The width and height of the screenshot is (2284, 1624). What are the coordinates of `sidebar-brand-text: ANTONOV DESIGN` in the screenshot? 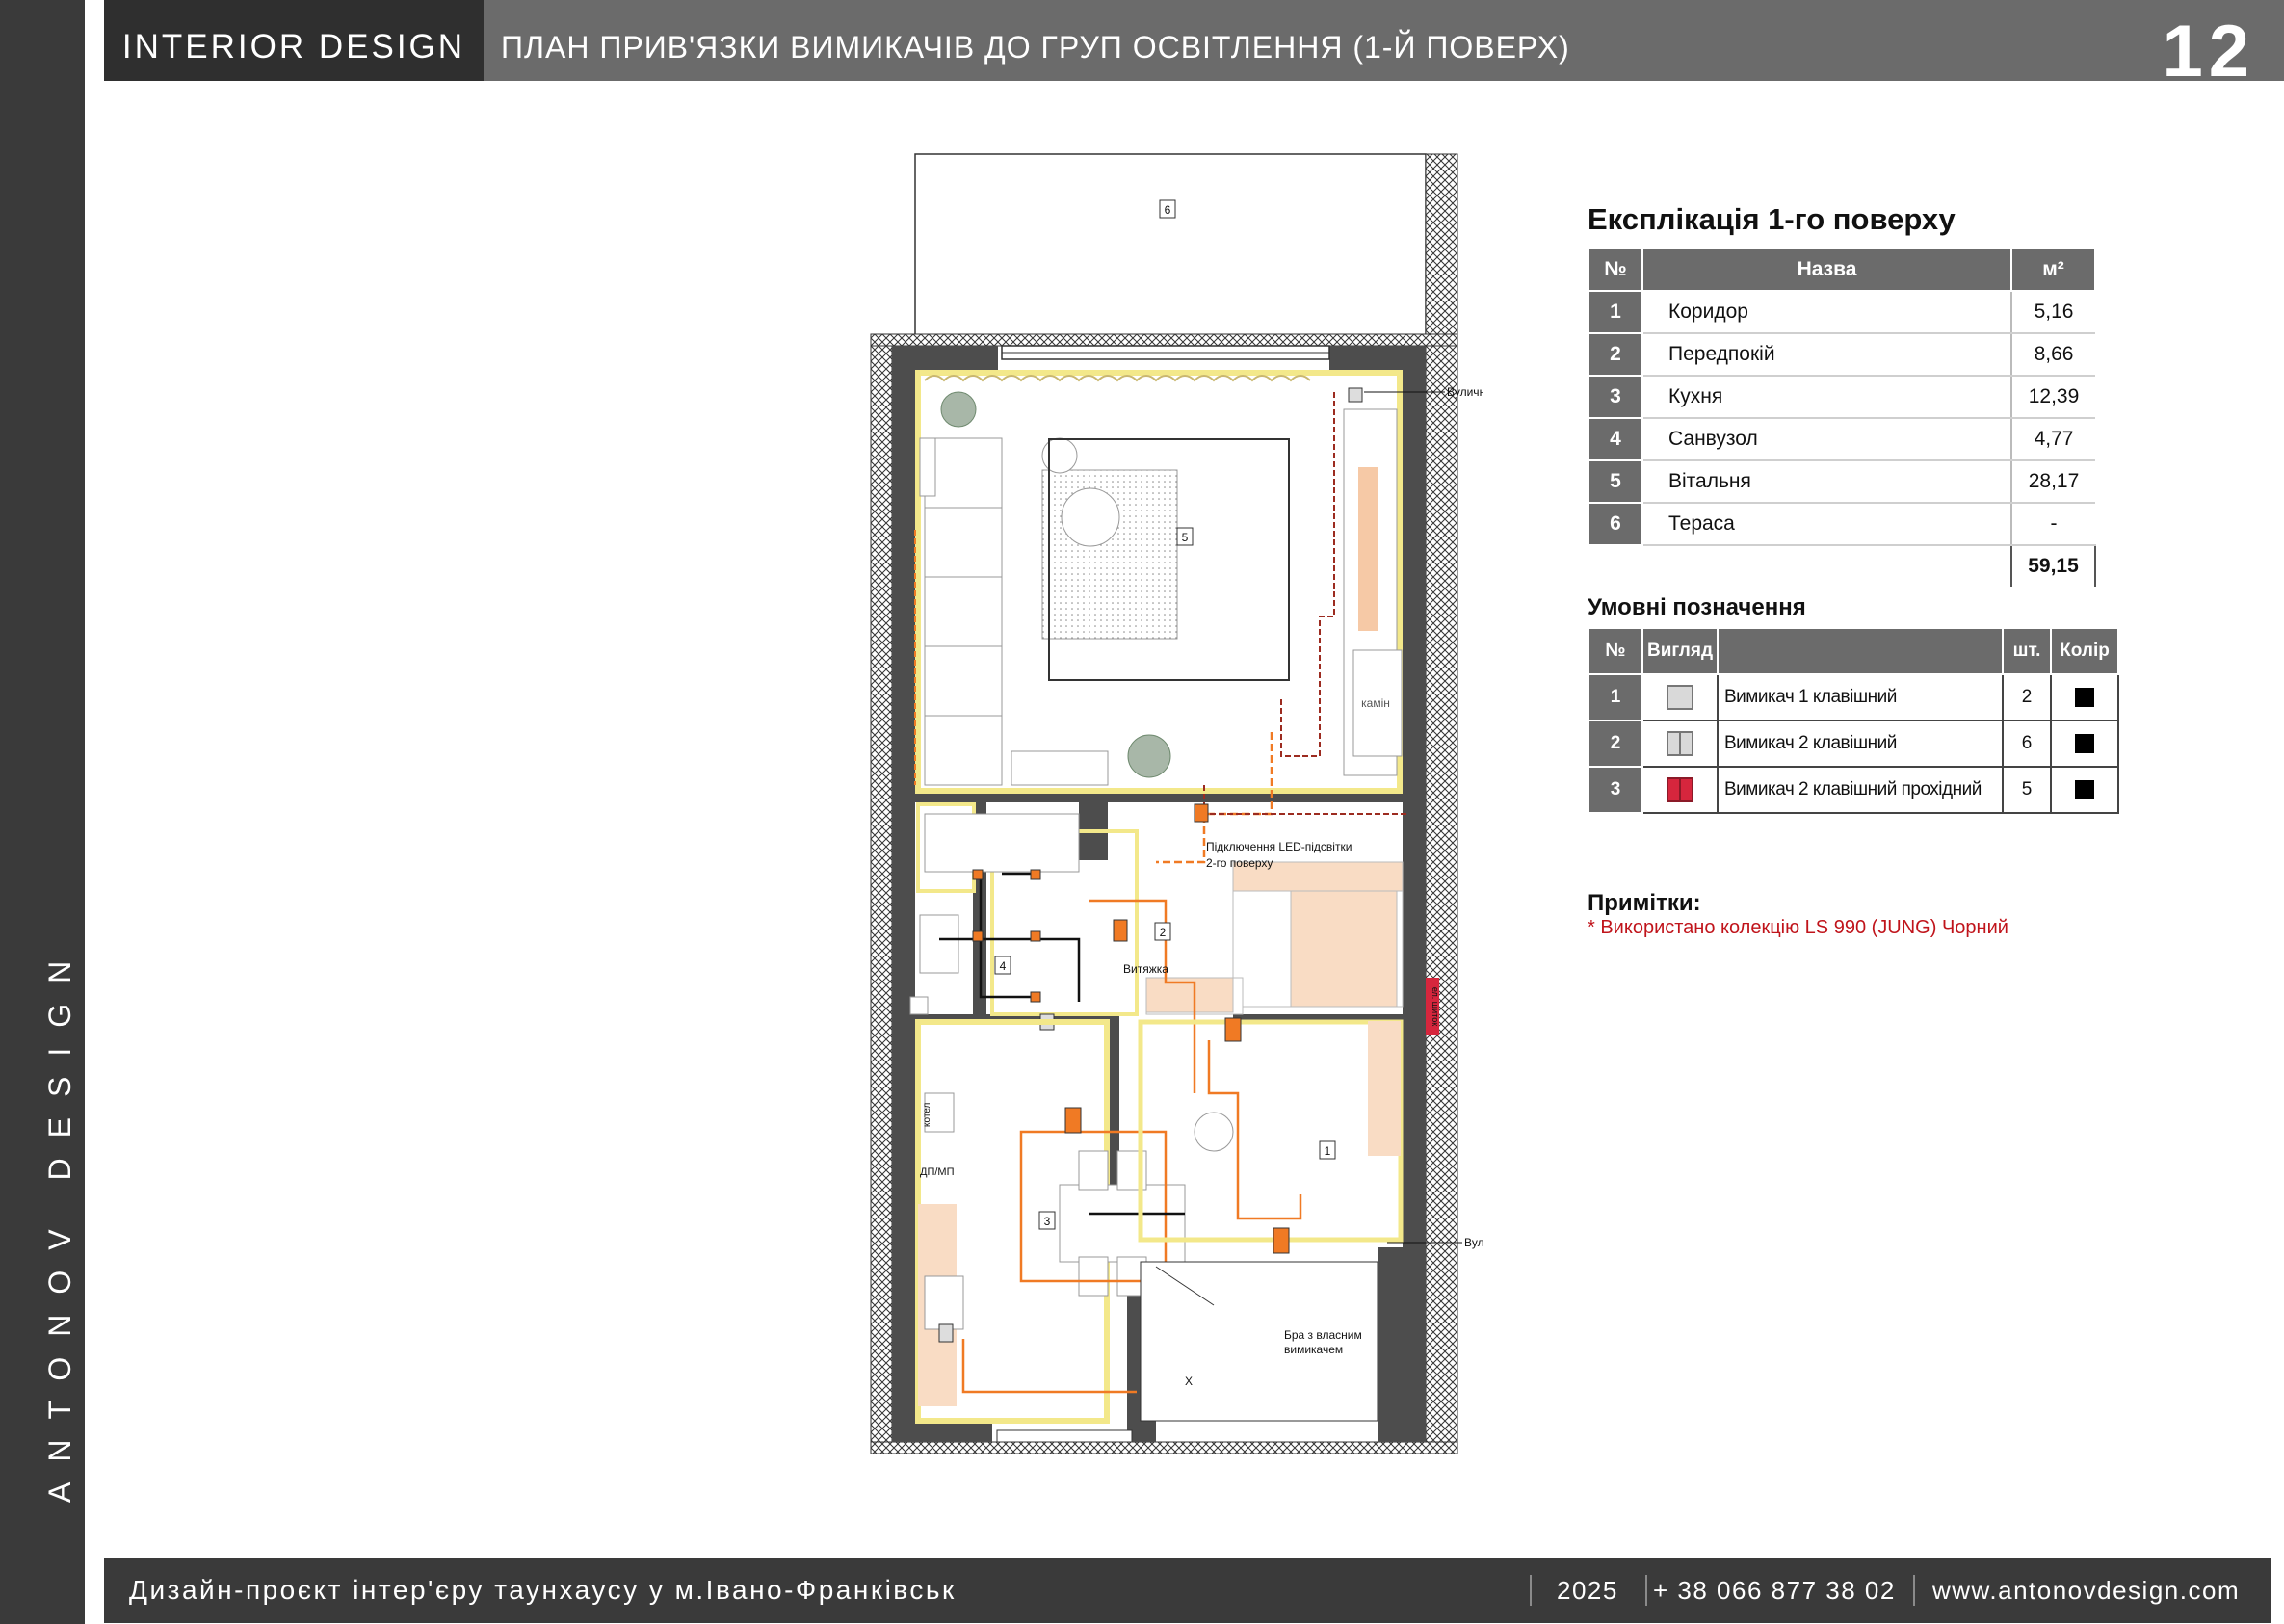 It's located at (59, 1221).